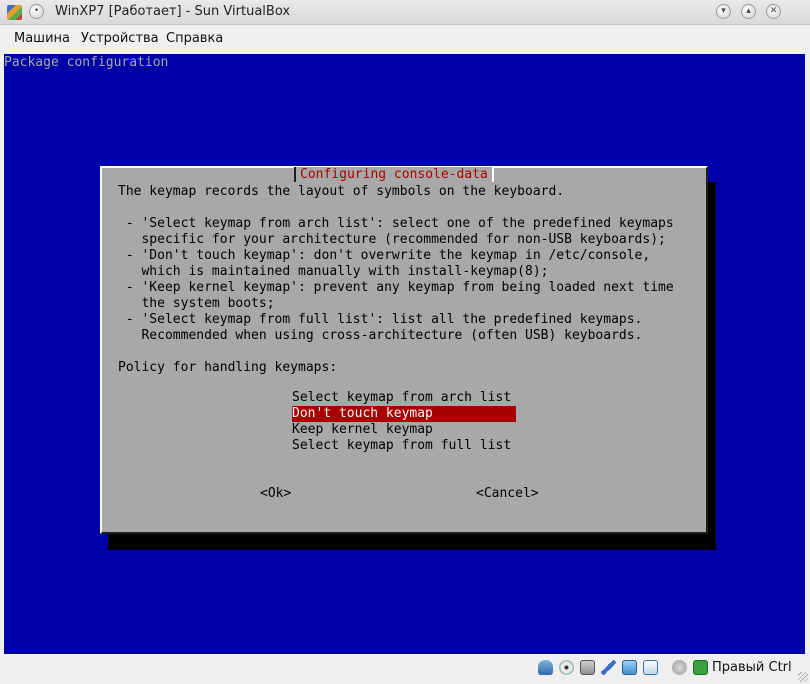  What do you see at coordinates (404, 430) in the screenshot?
I see `option-keep-kernel-keymap: Keep kernel keymap` at bounding box center [404, 430].